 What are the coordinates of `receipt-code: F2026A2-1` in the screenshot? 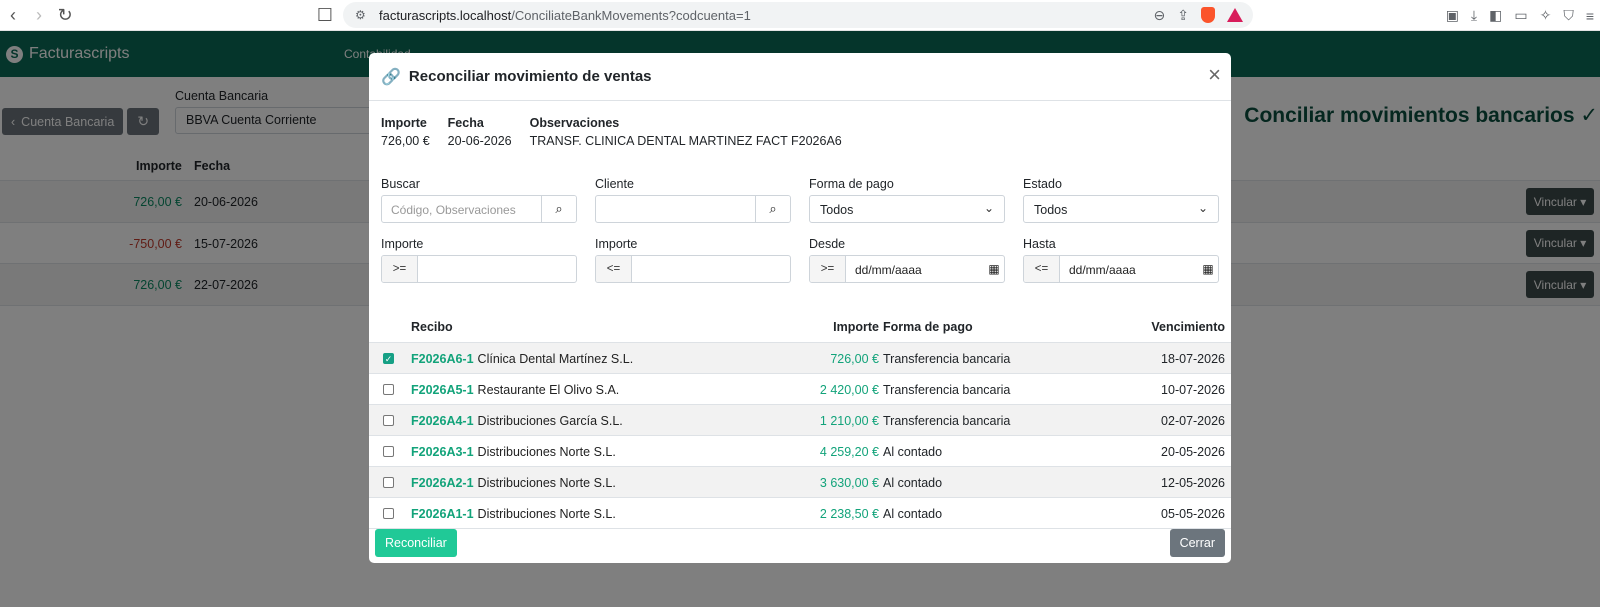 It's located at (442, 483).